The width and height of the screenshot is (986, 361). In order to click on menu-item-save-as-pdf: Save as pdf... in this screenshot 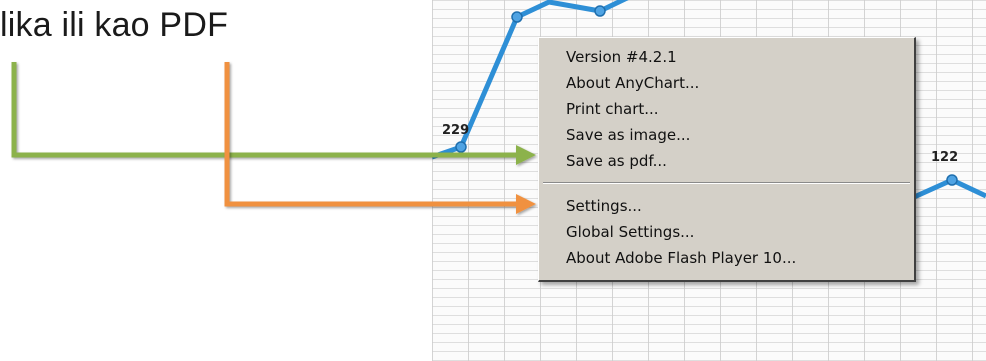, I will do `click(726, 161)`.